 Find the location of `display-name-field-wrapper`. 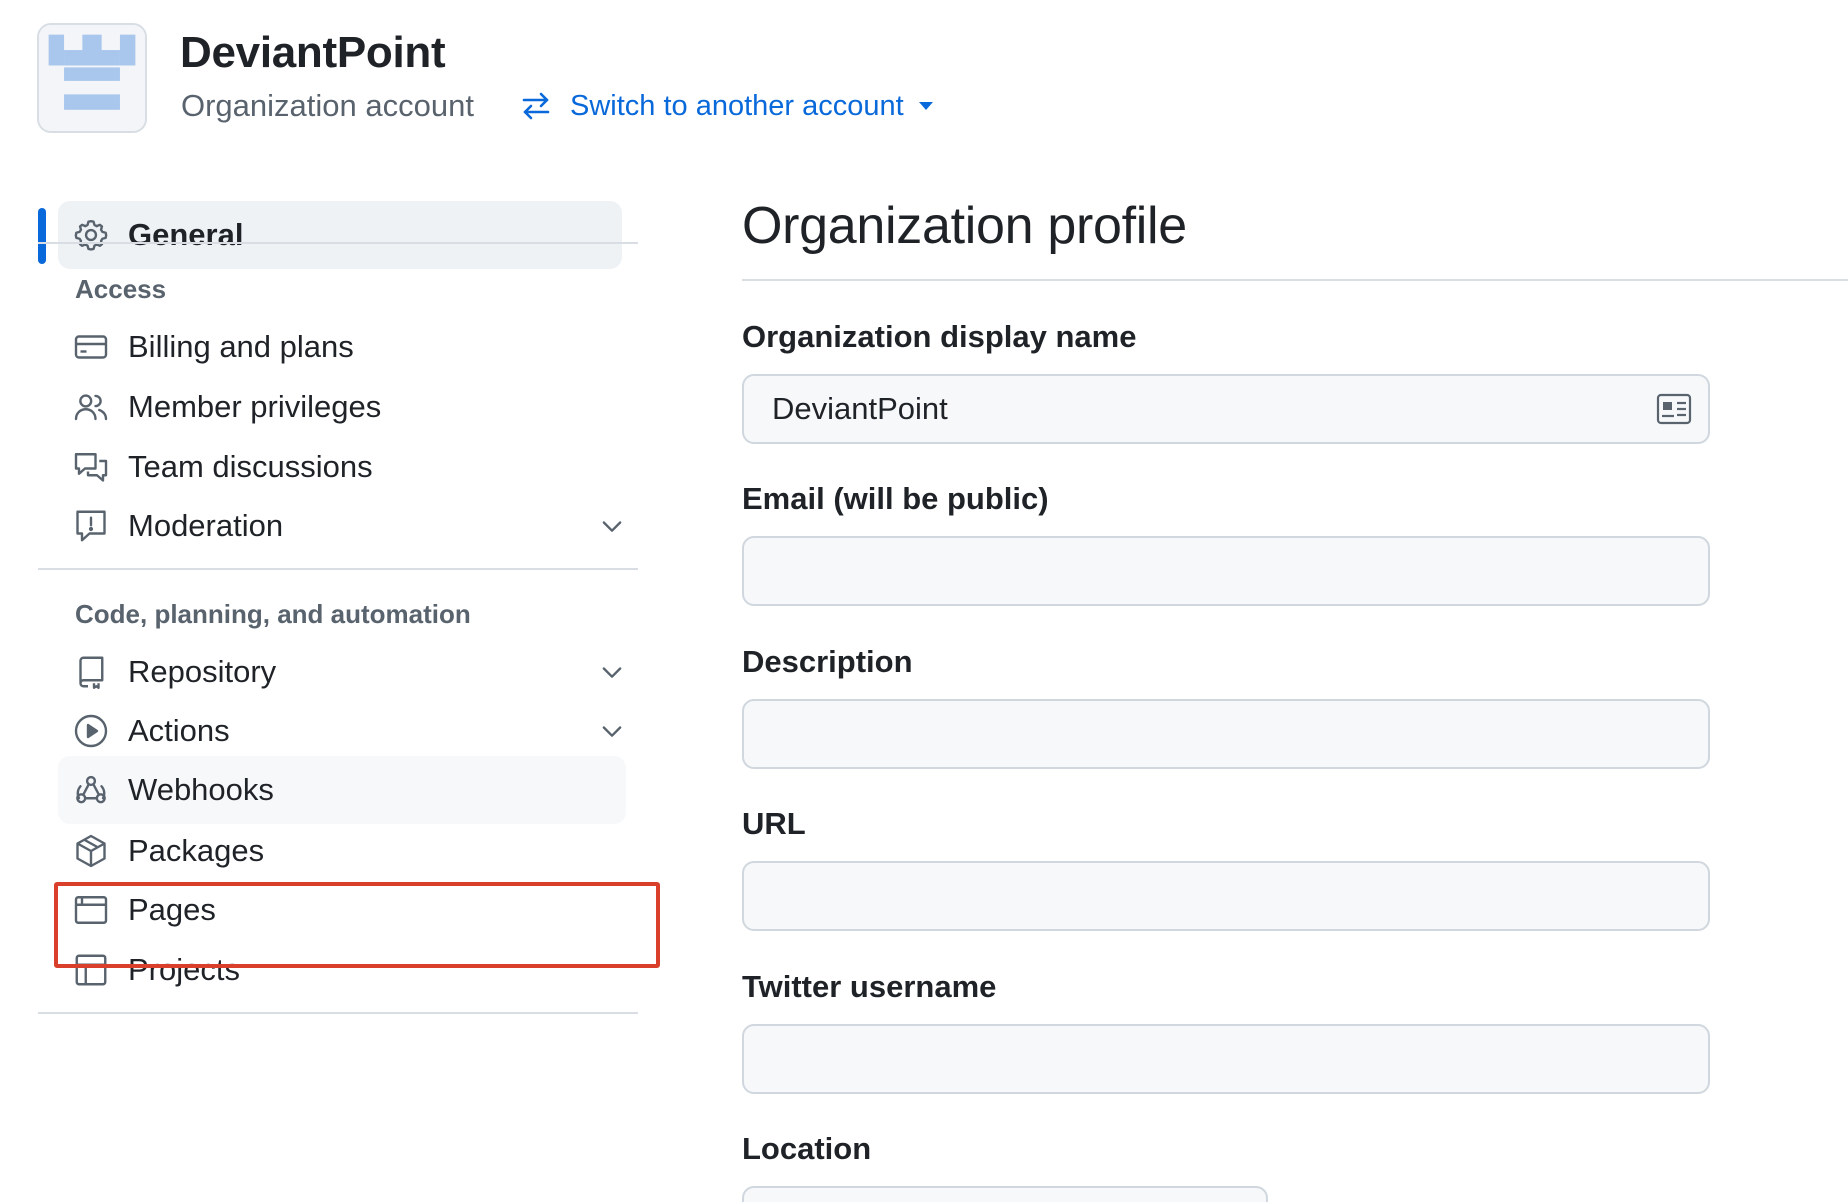

display-name-field-wrapper is located at coordinates (1226, 409).